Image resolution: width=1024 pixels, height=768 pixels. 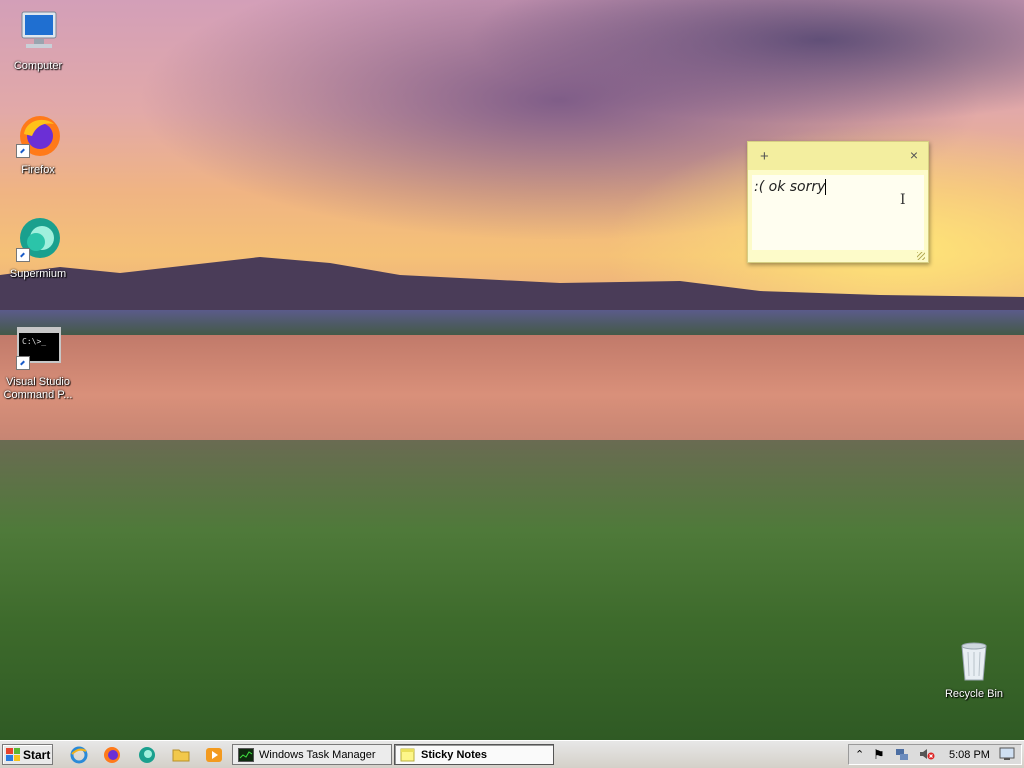 I want to click on network-icon, so click(x=902, y=755).